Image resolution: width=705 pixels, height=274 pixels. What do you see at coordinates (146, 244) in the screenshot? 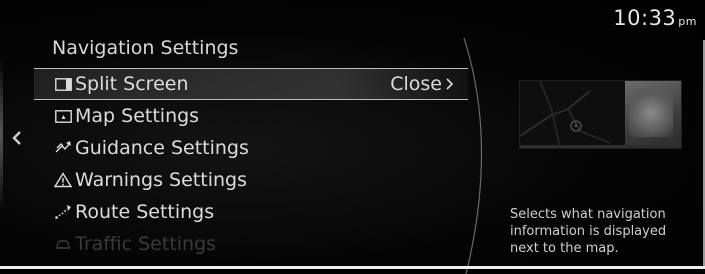
I see `menu-item-label: Traffic Settings` at bounding box center [146, 244].